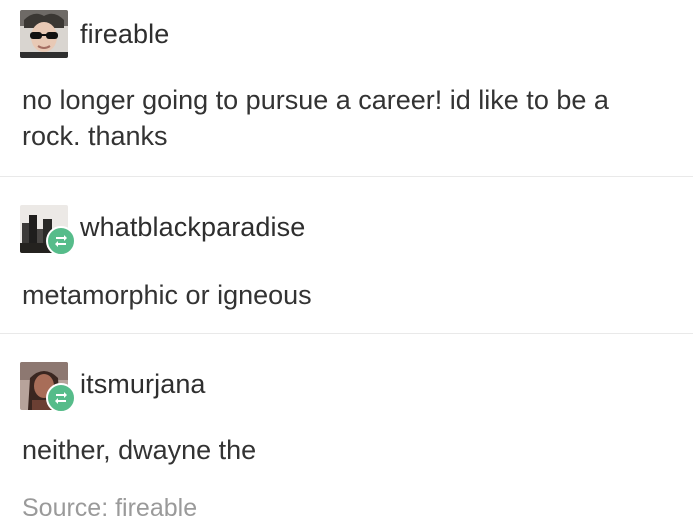 This screenshot has height=531, width=693. Describe the element at coordinates (192, 227) in the screenshot. I see `username-whatblackparadise: whatblackparadise` at that location.